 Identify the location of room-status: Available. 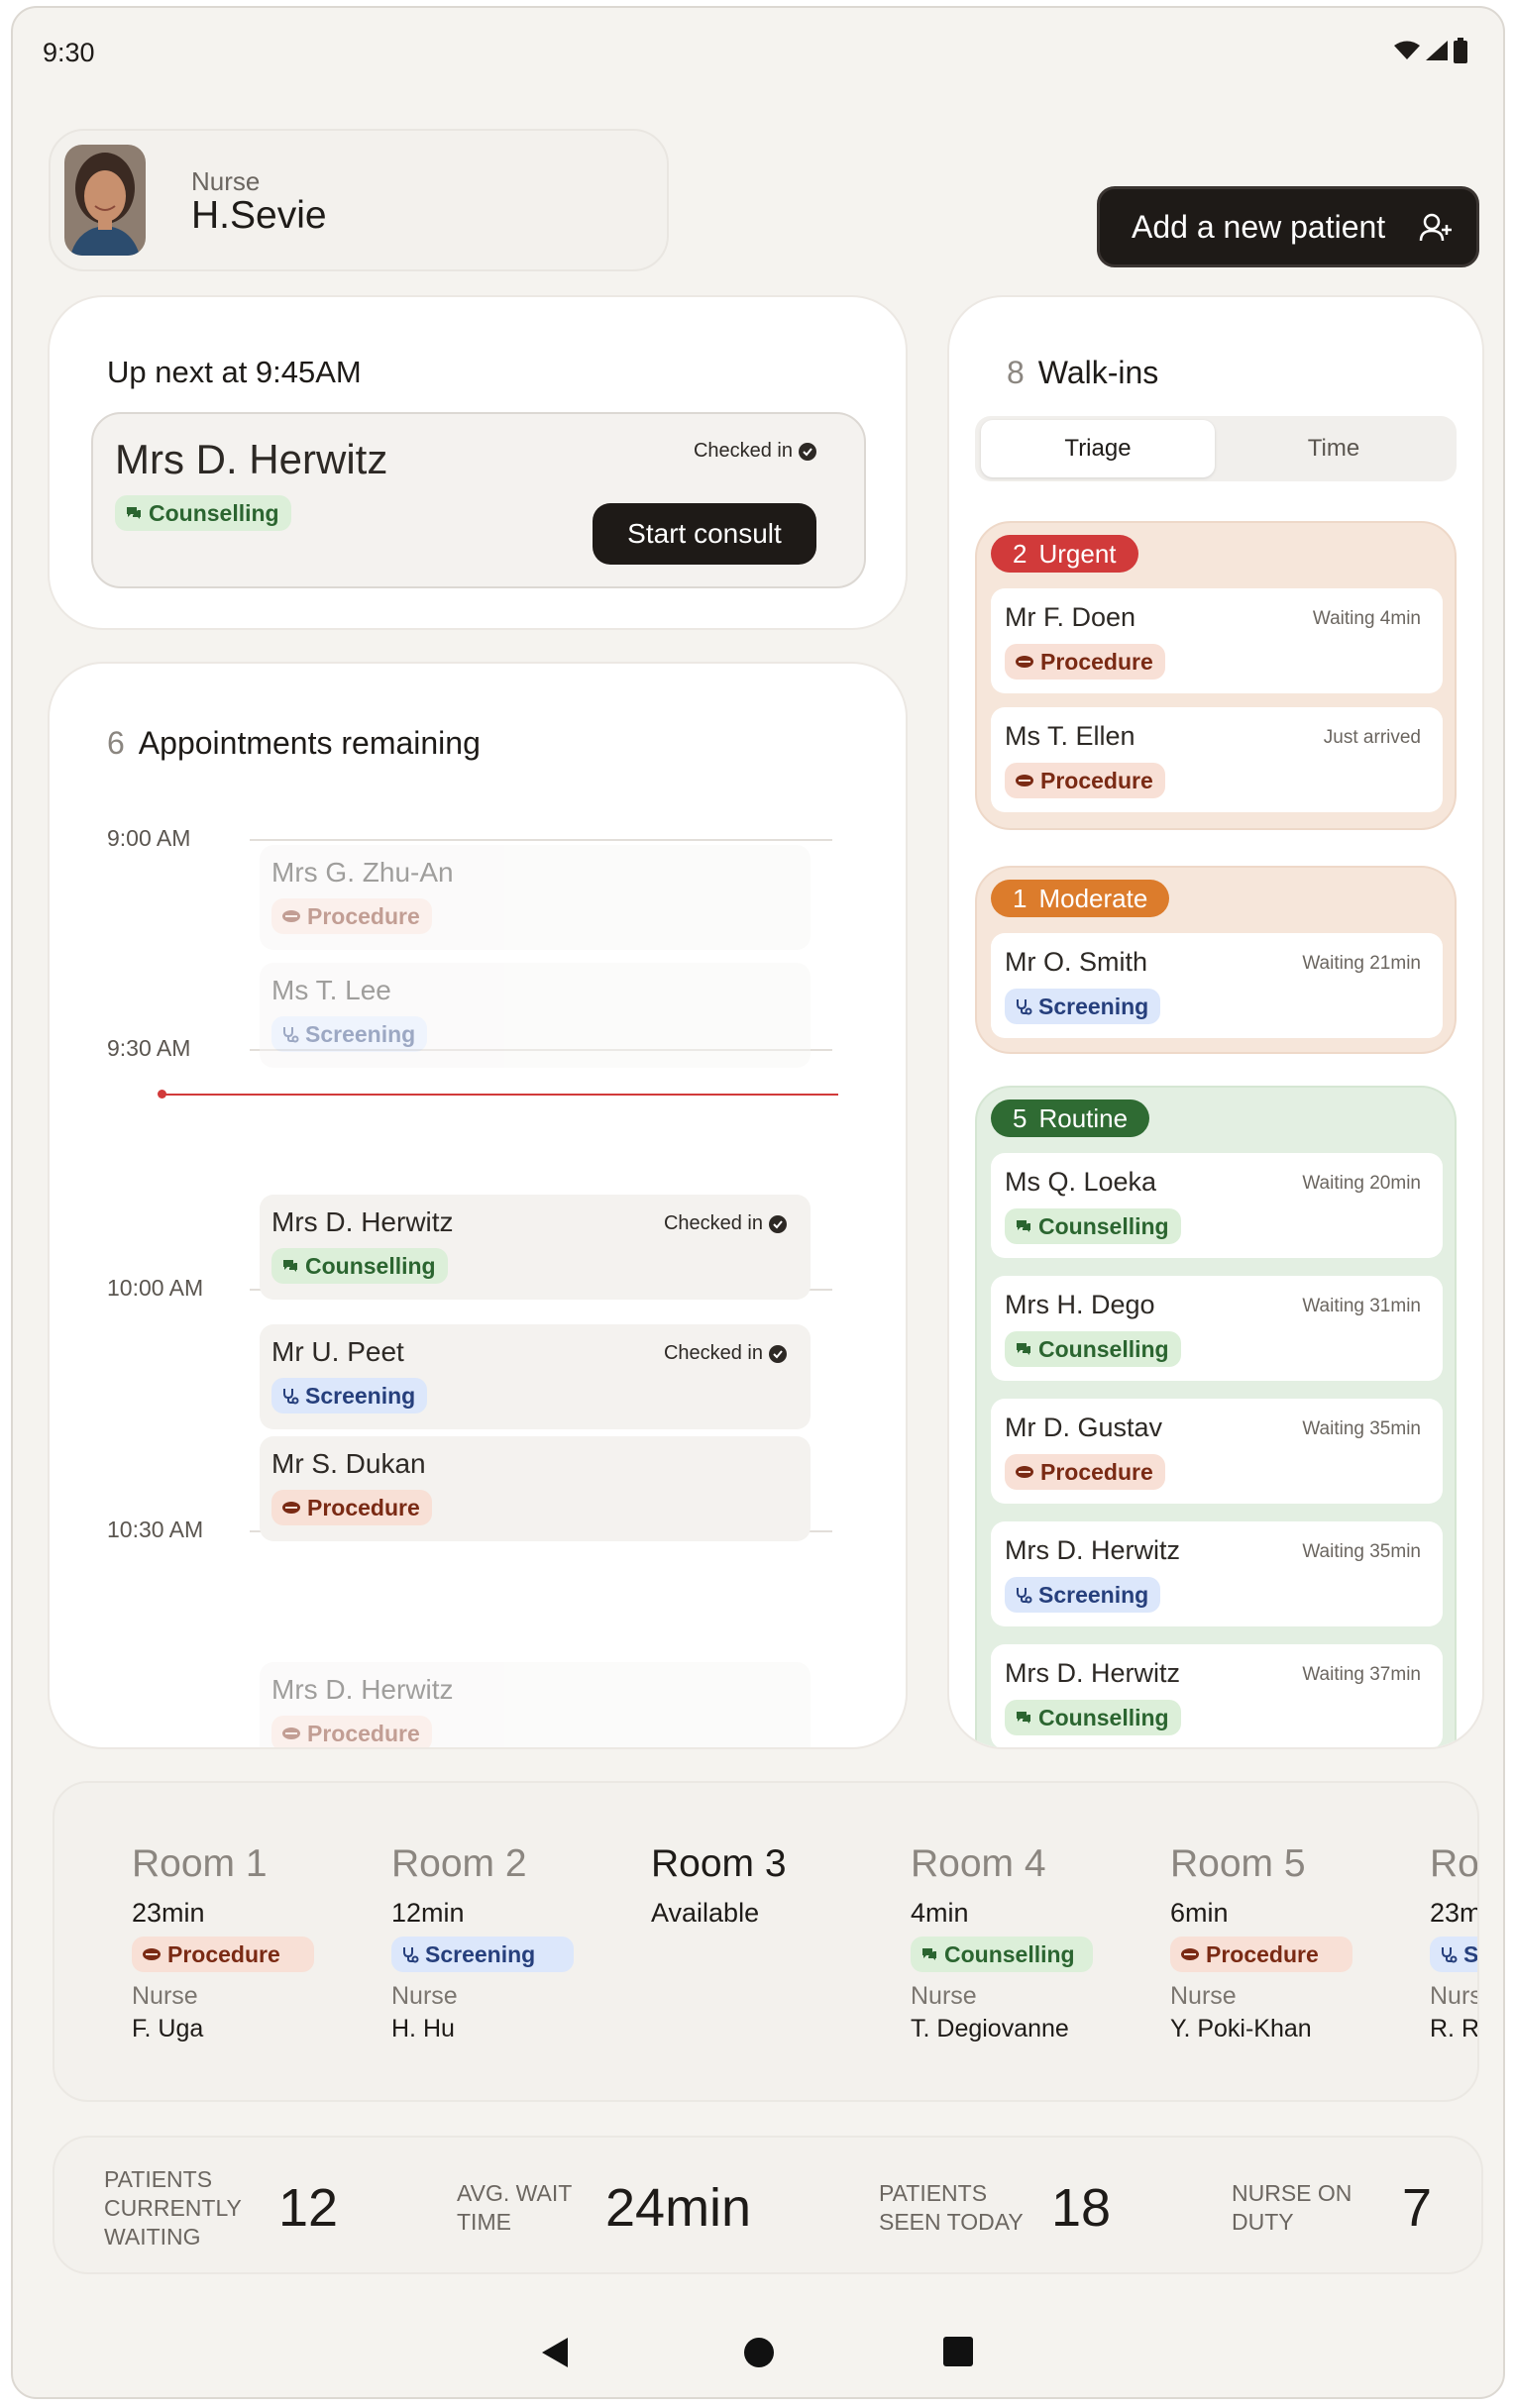
(705, 1913).